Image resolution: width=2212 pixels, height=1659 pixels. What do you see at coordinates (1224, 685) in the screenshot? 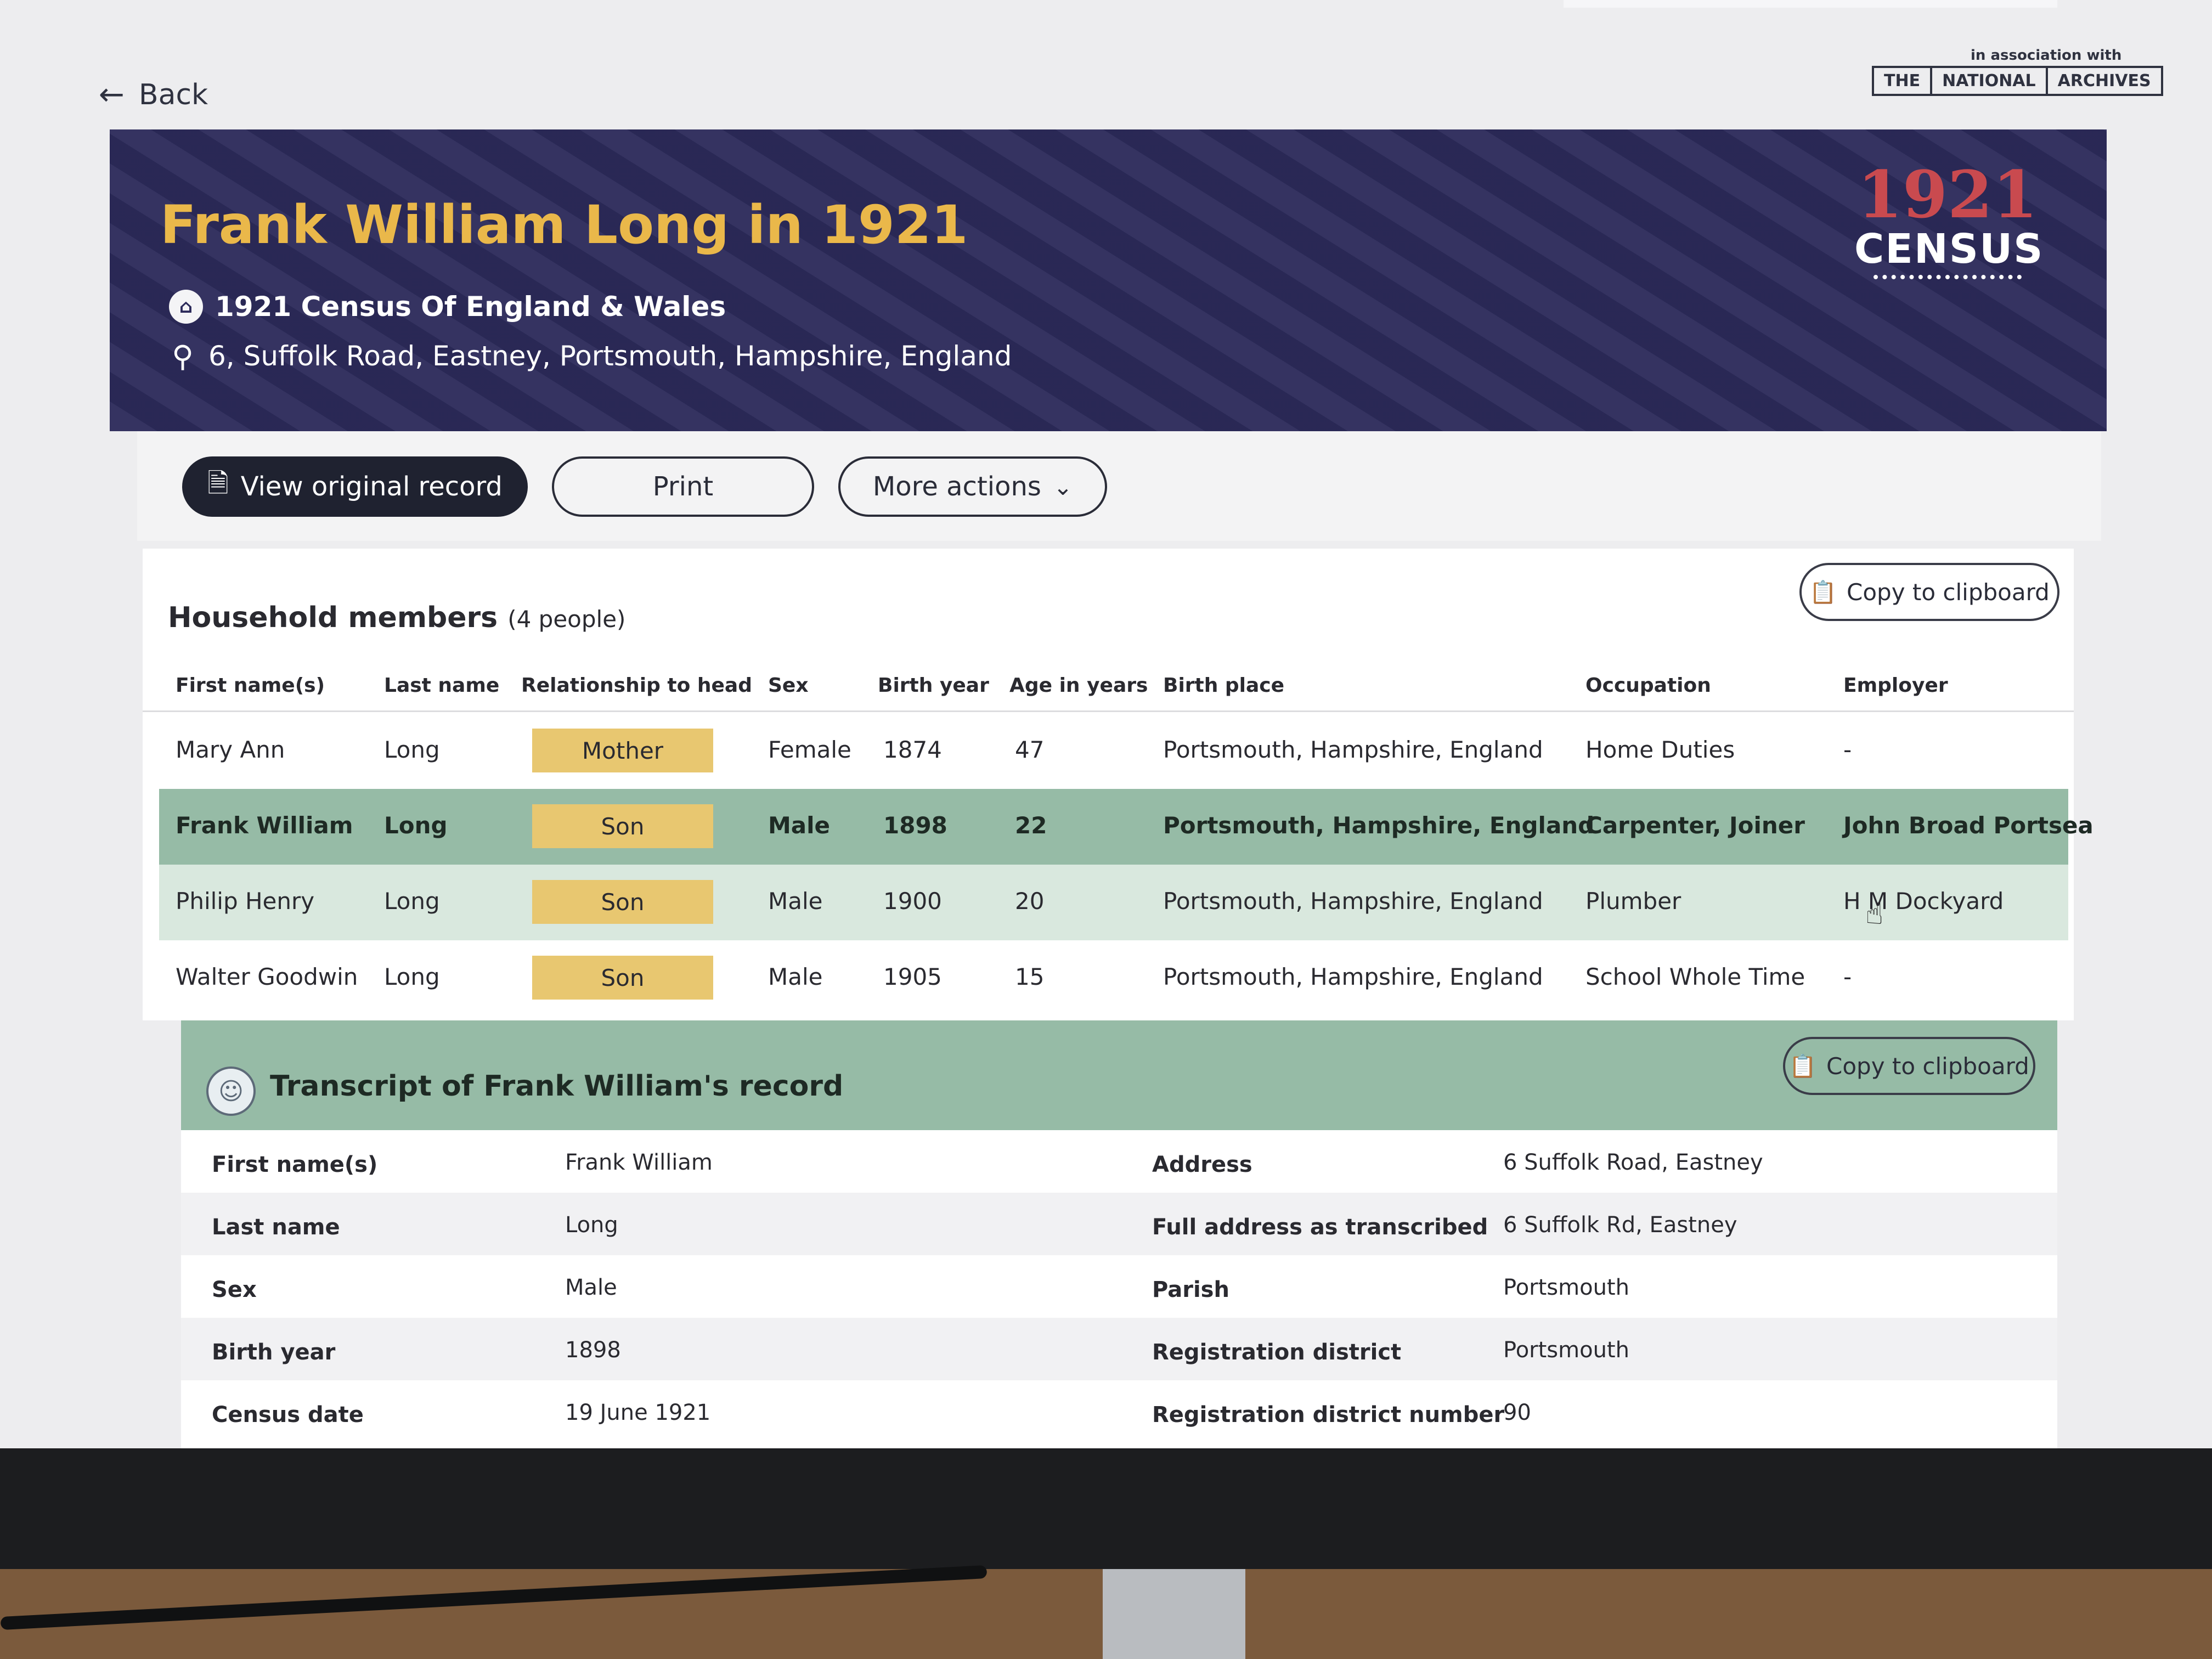
I see `column-header-birth-place: Birth place` at bounding box center [1224, 685].